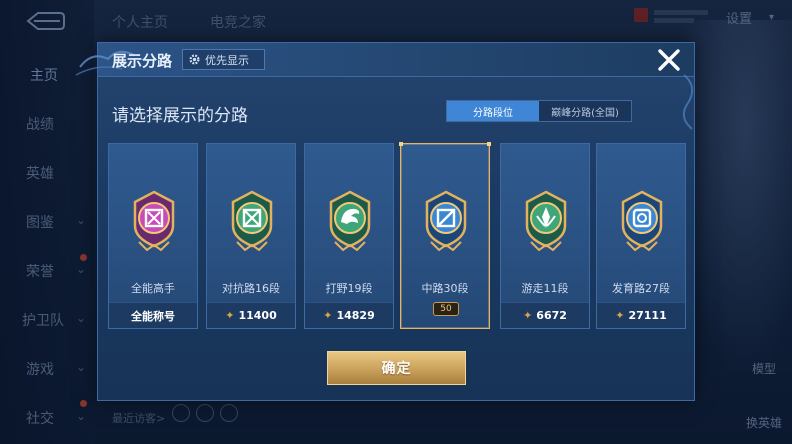 The height and width of the screenshot is (444, 792). I want to click on lane-card-footer: 全能称号, so click(153, 315).